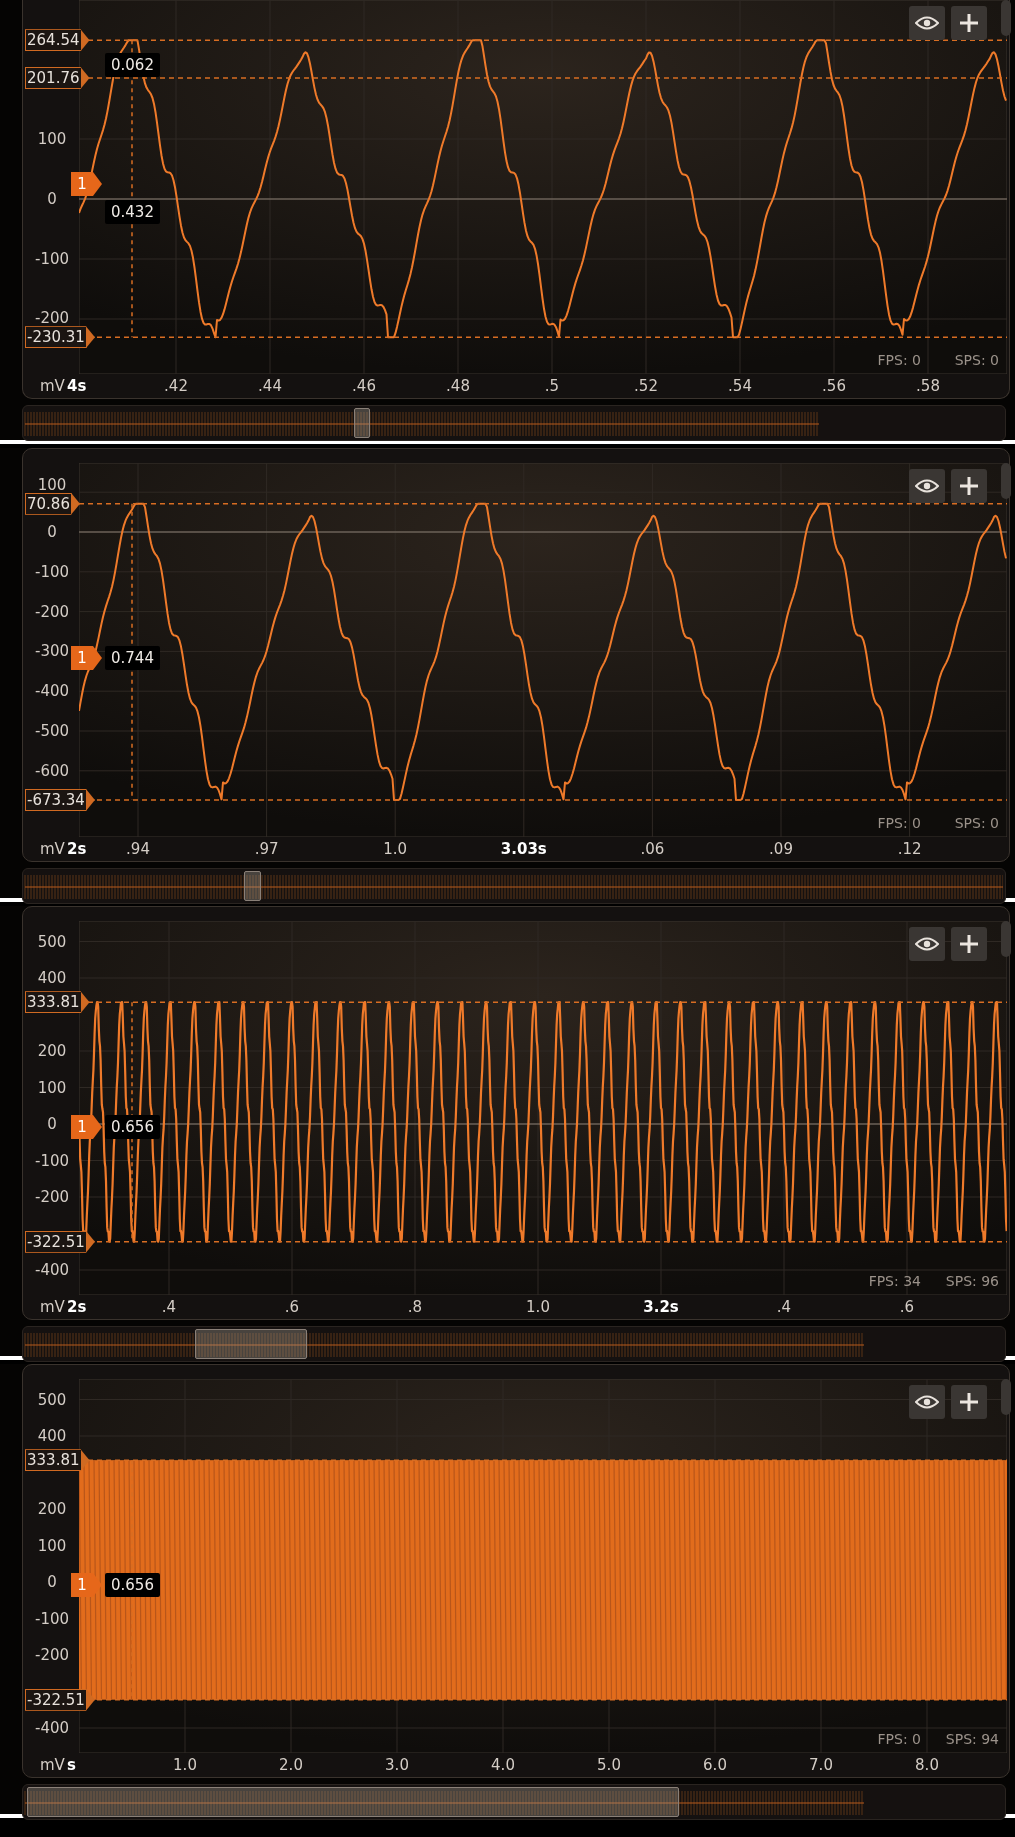  Describe the element at coordinates (894, 1281) in the screenshot. I see `fps-label: FPS: 34` at that location.